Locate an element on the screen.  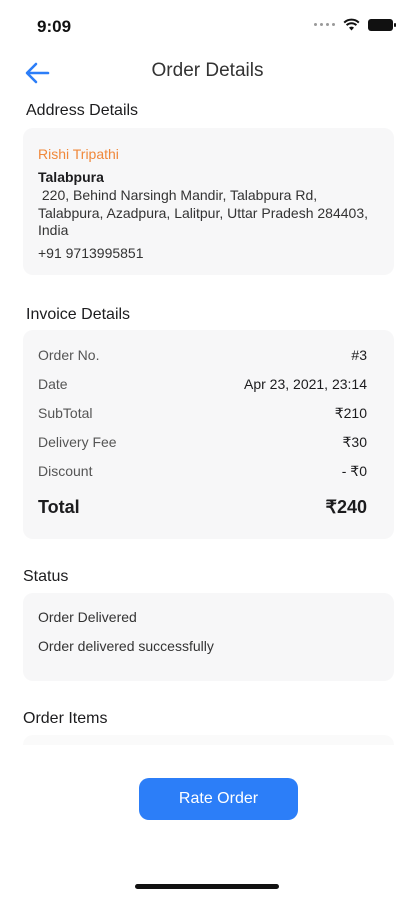
invoice-section-title: Invoice Details is located at coordinates (78, 314).